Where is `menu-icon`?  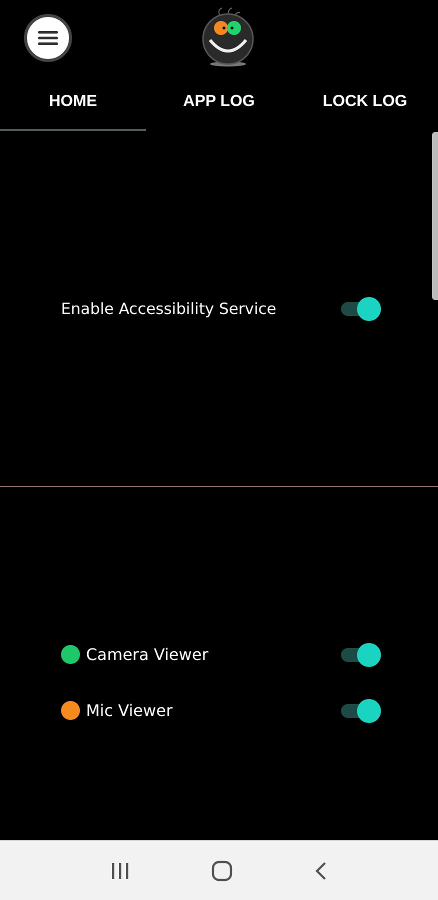 menu-icon is located at coordinates (48, 37).